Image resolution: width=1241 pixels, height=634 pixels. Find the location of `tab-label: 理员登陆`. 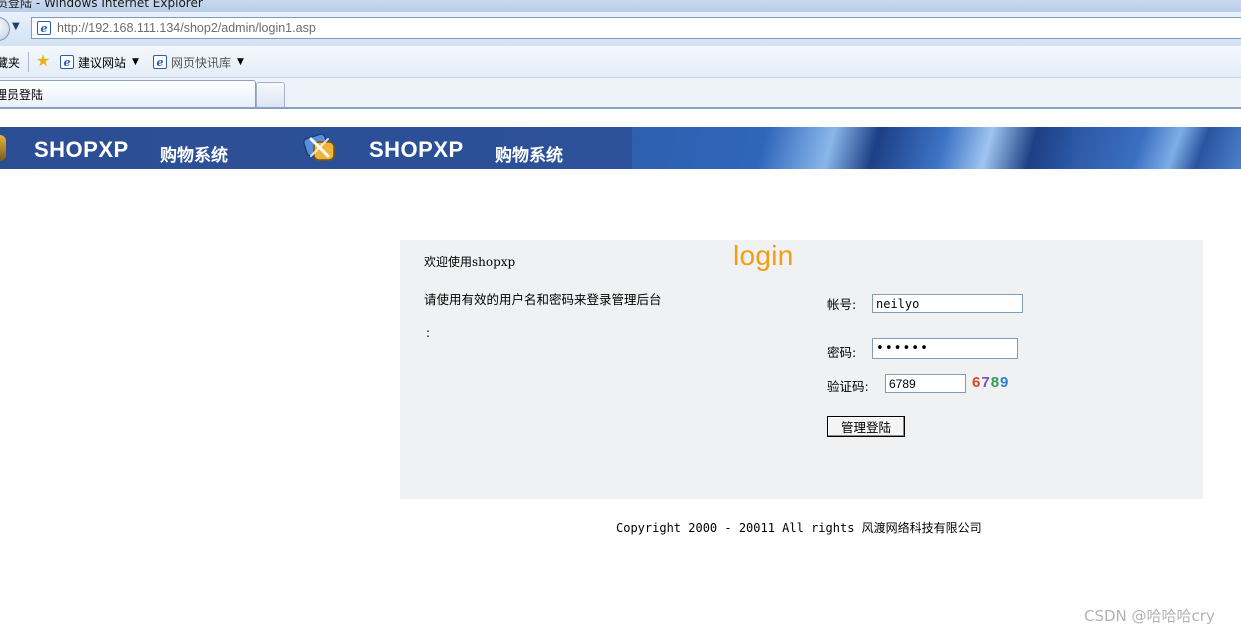

tab-label: 理员登陆 is located at coordinates (22, 95).